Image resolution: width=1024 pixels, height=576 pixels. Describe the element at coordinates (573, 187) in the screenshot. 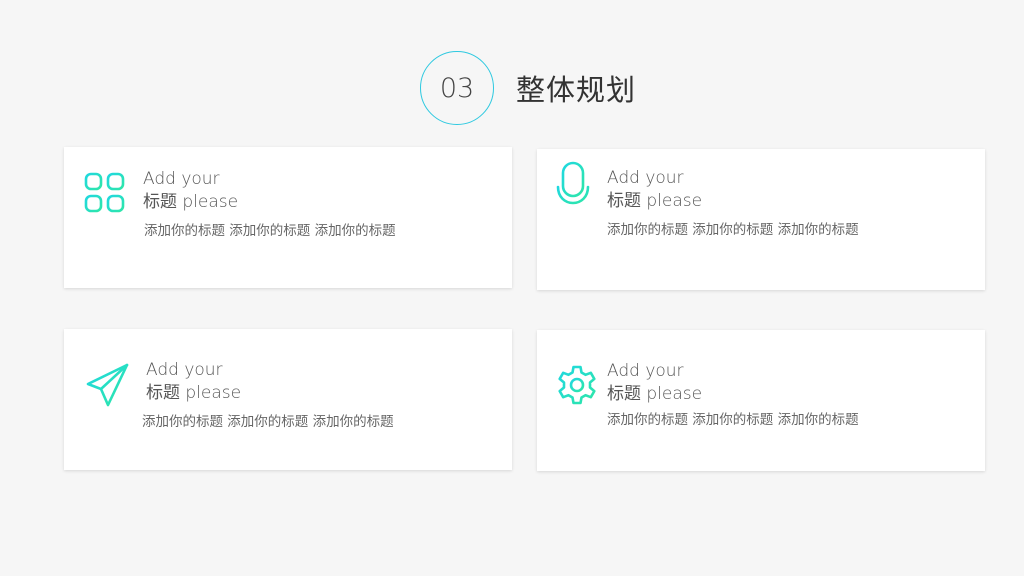

I see `microphone-icon` at that location.